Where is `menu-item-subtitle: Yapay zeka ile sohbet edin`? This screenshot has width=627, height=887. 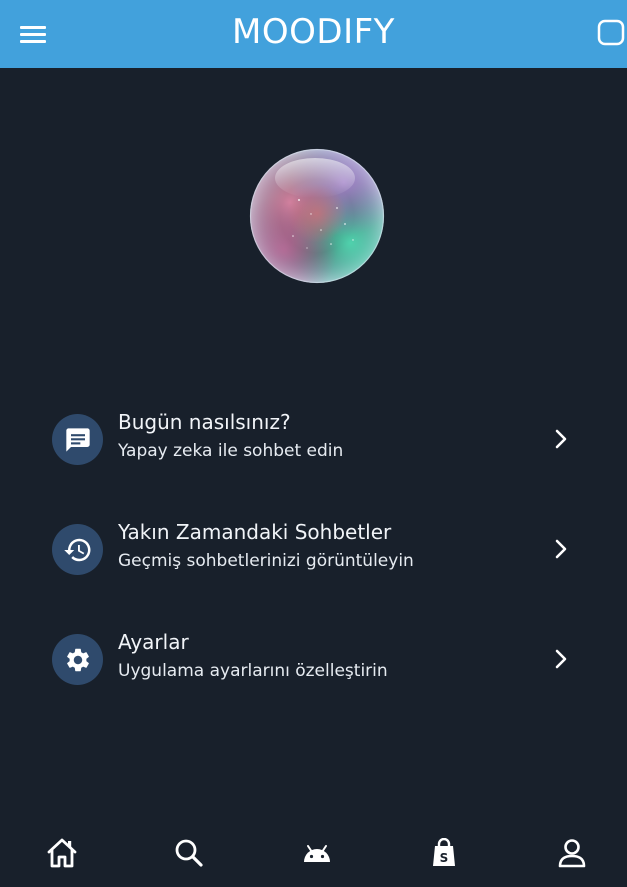 menu-item-subtitle: Yapay zeka ile sohbet edin is located at coordinates (231, 451).